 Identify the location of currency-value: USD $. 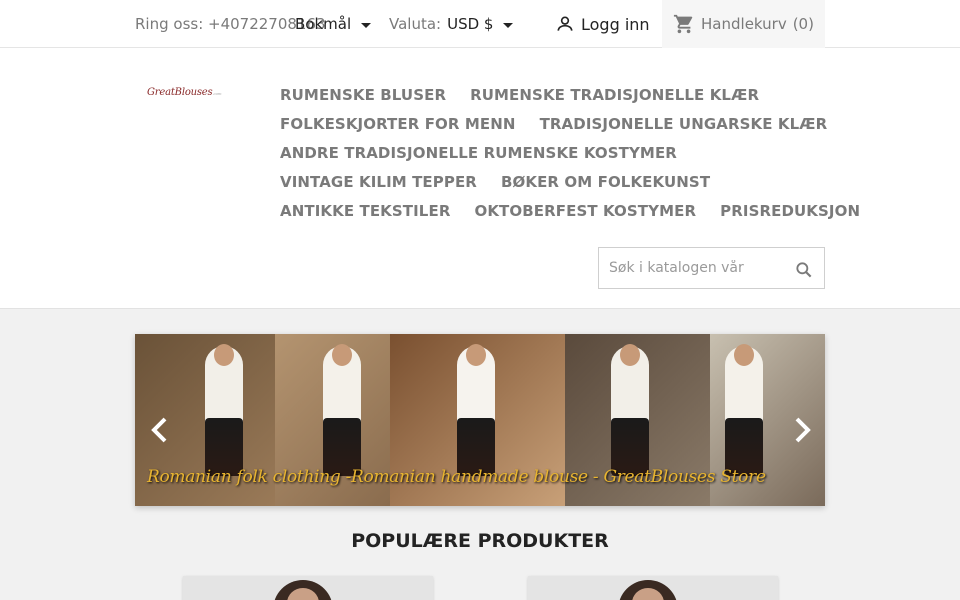
(470, 24).